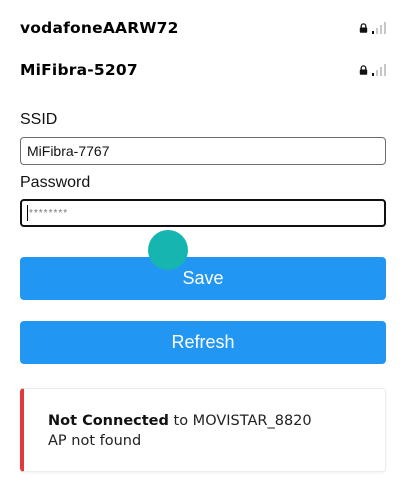 The height and width of the screenshot is (501, 411). What do you see at coordinates (55, 182) in the screenshot?
I see `password-label: Password` at bounding box center [55, 182].